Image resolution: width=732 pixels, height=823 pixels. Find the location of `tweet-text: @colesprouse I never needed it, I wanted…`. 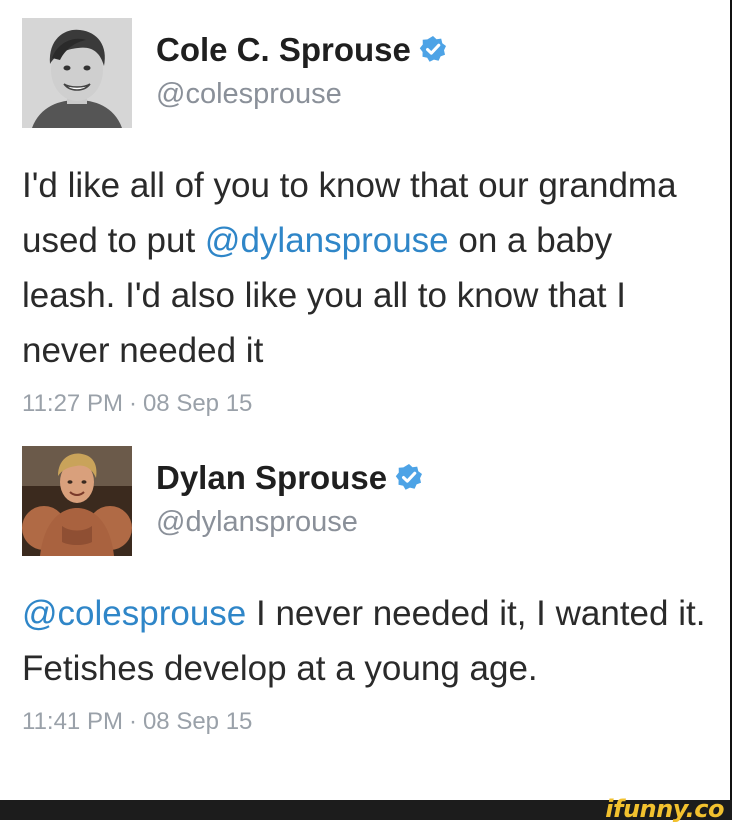

tweet-text: @colesprouse I never needed it, I wanted… is located at coordinates (367, 641).